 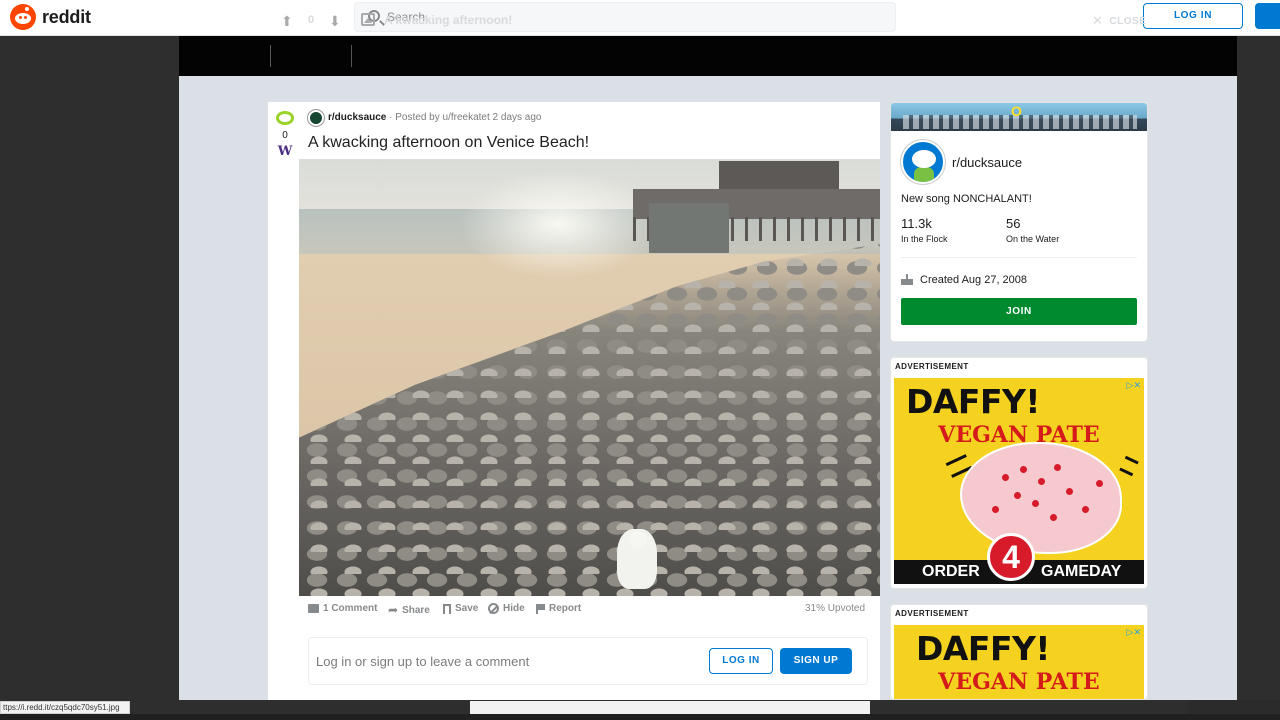 What do you see at coordinates (923, 162) in the screenshot?
I see `community-avatar` at bounding box center [923, 162].